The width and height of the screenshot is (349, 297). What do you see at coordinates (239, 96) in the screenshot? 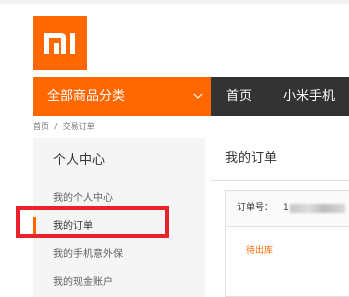
I see `nav-link-home: 首页` at bounding box center [239, 96].